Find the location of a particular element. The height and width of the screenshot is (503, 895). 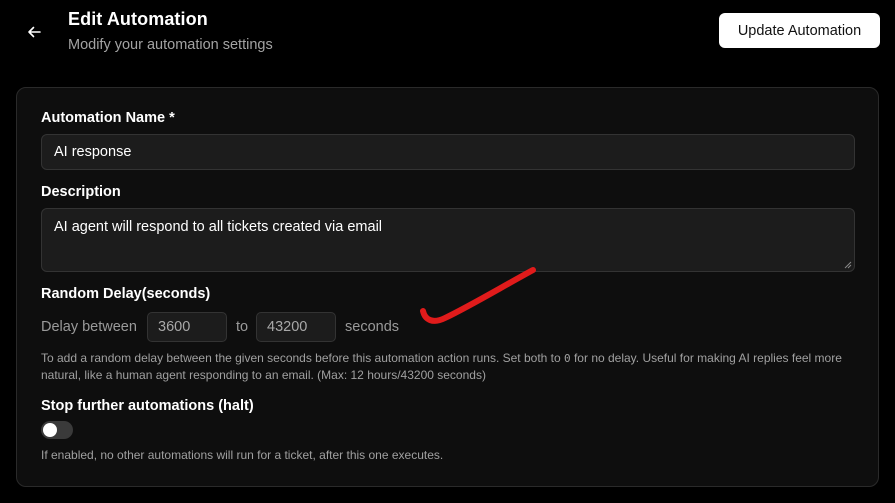

page-title: Edit Automation is located at coordinates (138, 19).